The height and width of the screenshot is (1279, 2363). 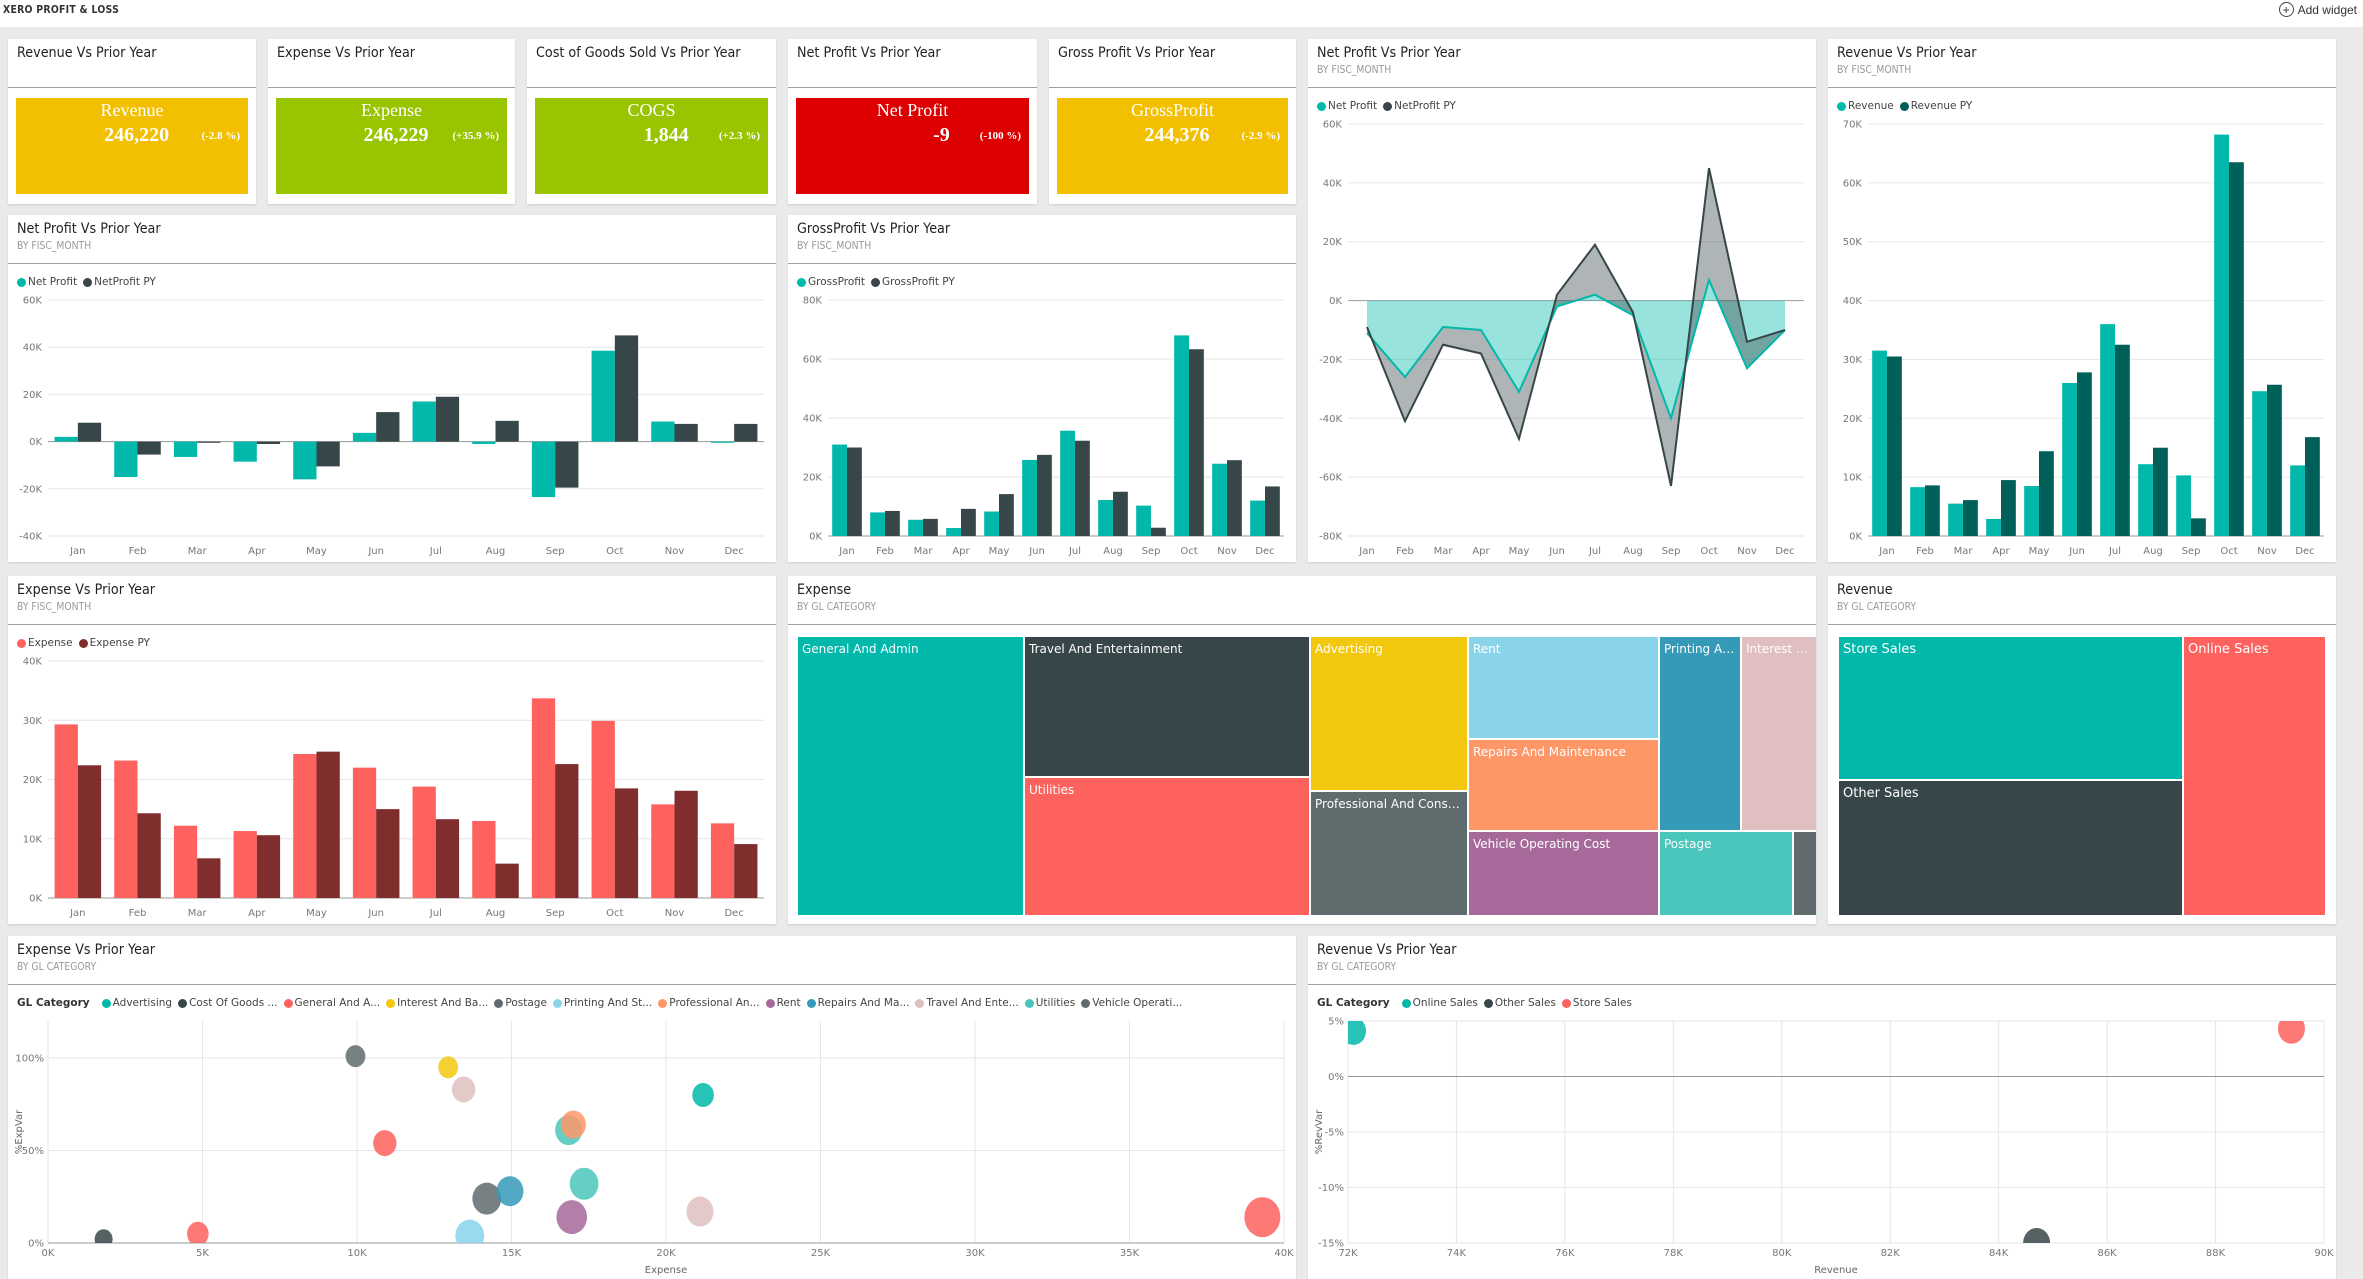 What do you see at coordinates (910, 776) in the screenshot?
I see `treemap-cell: General And Admin` at bounding box center [910, 776].